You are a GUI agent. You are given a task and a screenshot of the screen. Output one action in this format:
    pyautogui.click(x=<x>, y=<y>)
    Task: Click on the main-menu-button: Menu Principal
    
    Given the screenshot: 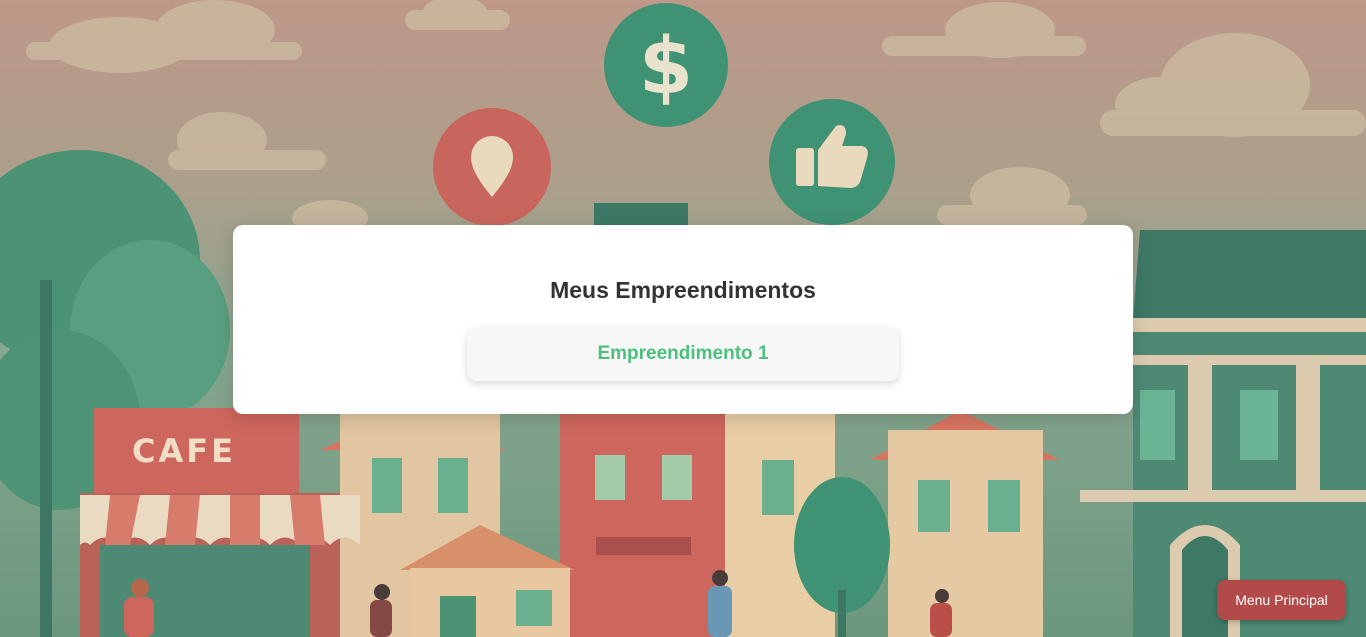 What is the action you would take?
    pyautogui.click(x=1281, y=600)
    